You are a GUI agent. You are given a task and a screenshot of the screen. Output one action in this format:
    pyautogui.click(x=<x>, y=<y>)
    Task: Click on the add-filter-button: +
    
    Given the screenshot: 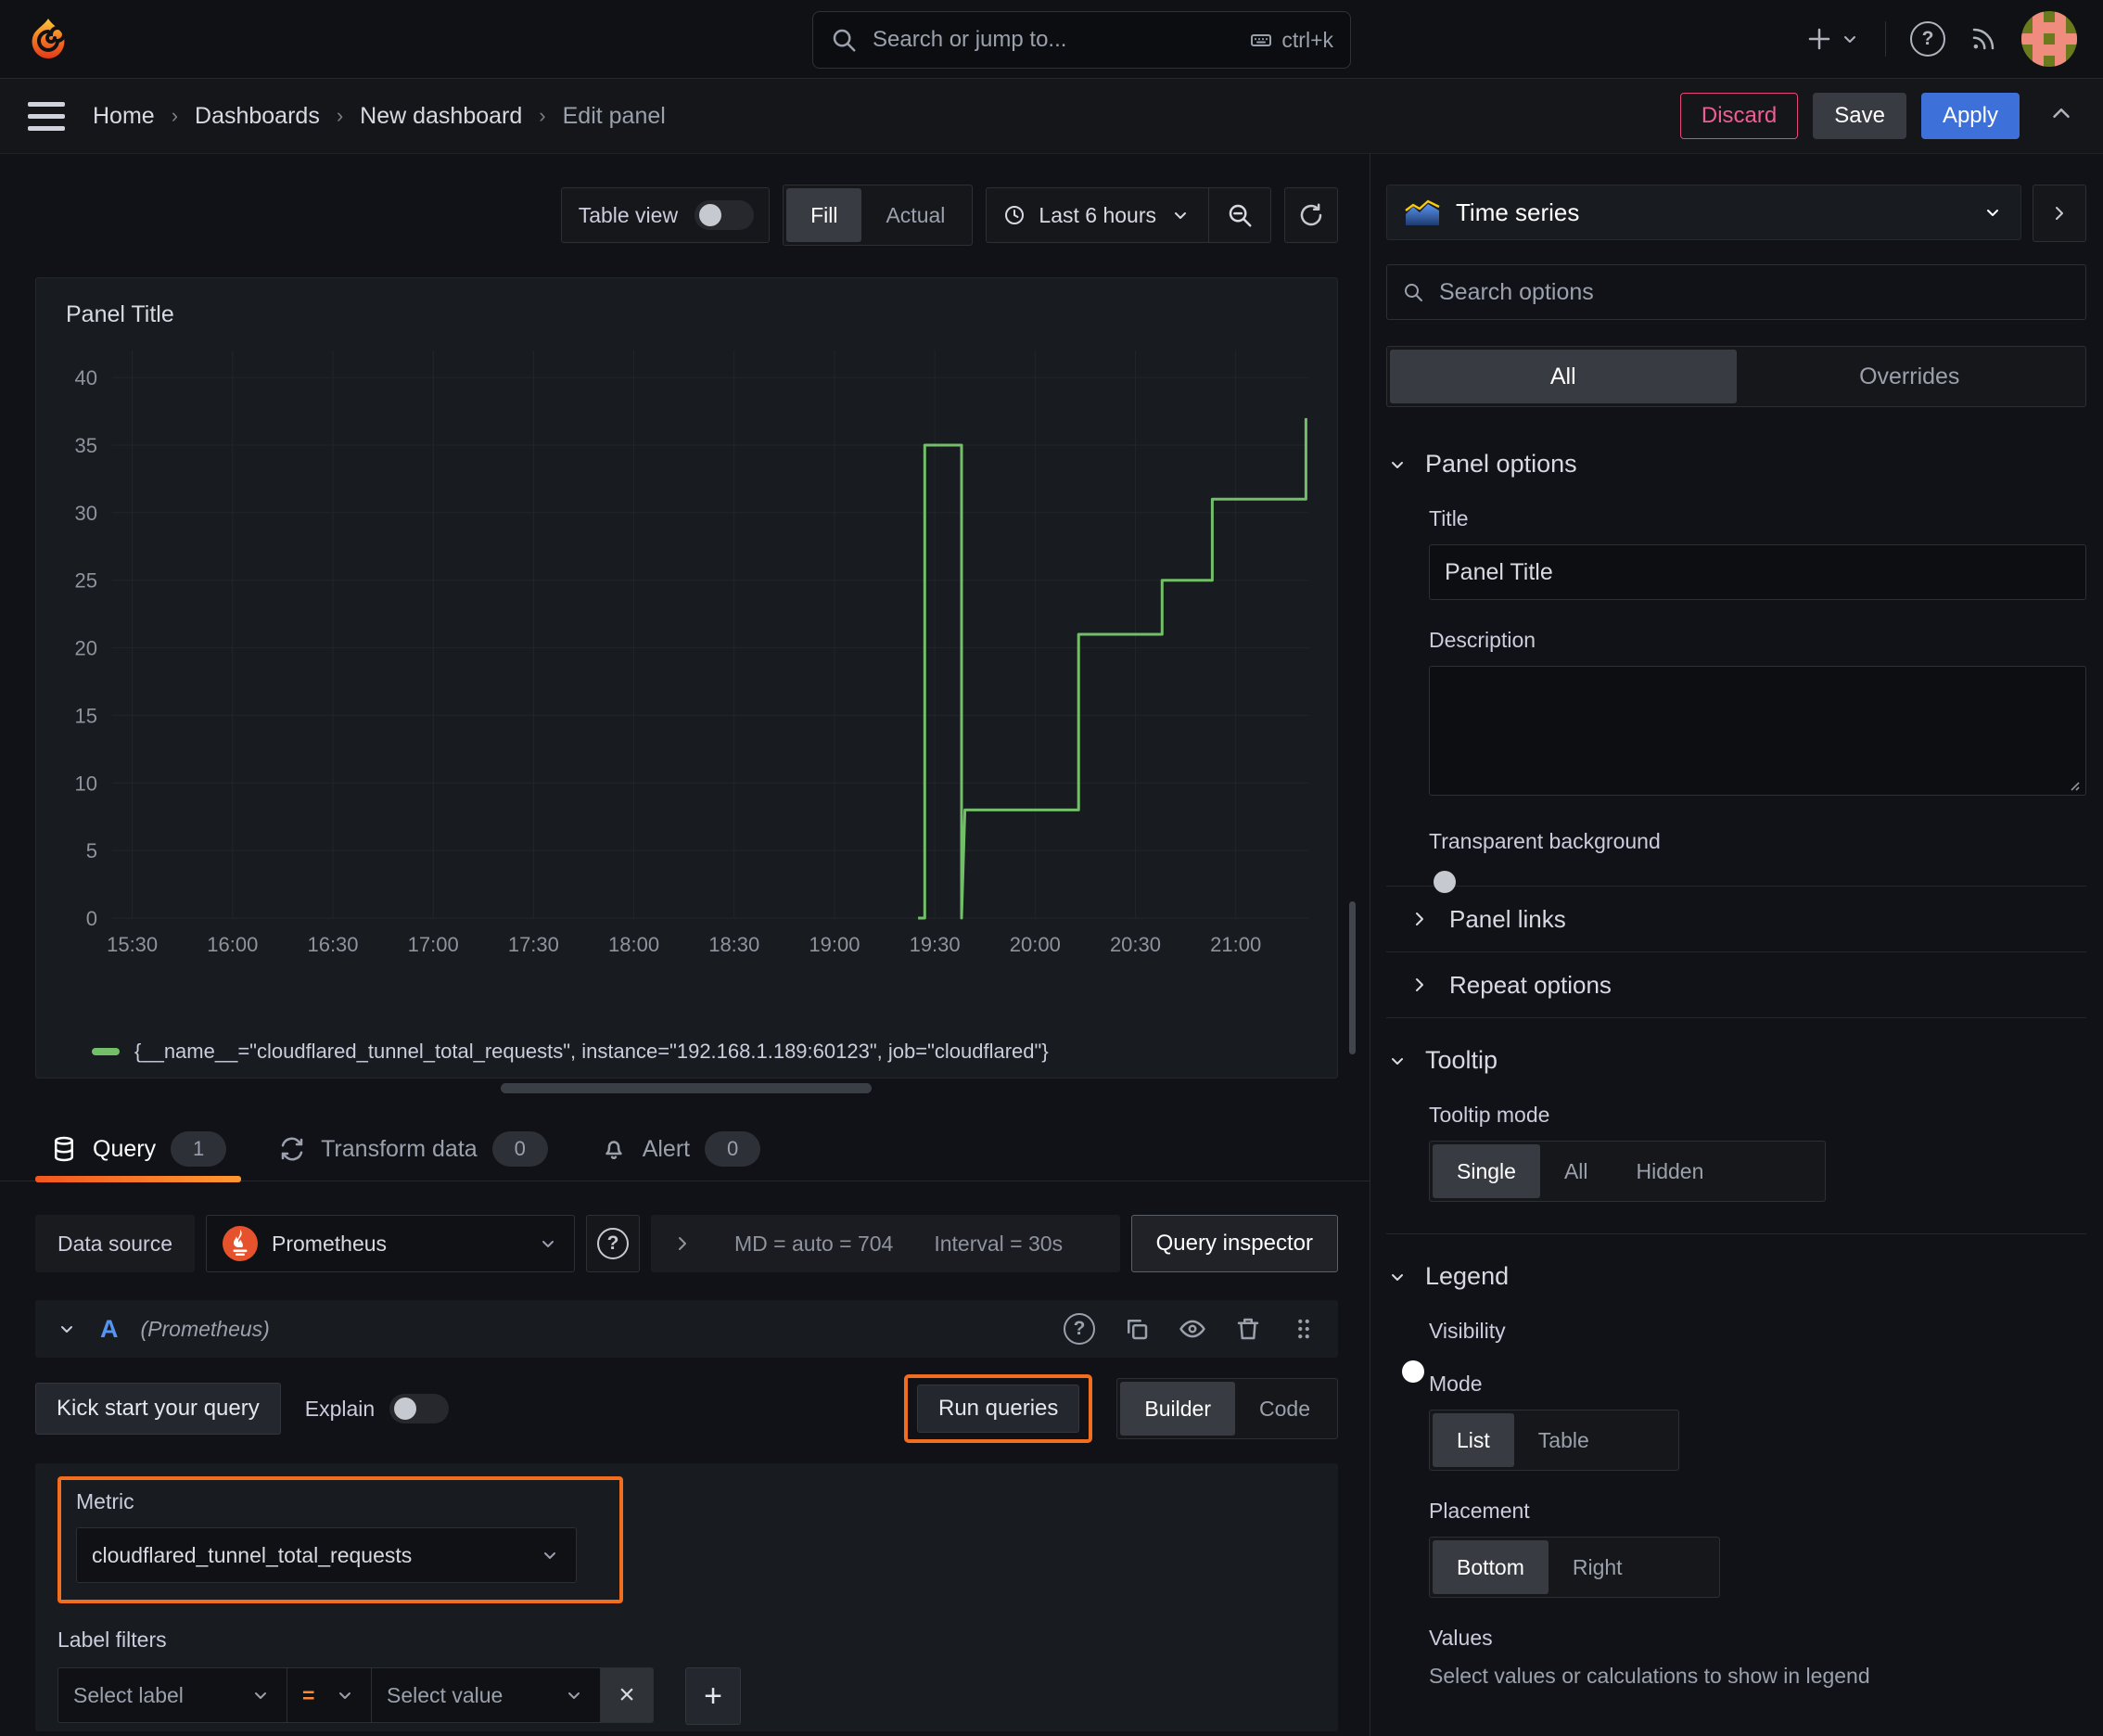 What is the action you would take?
    pyautogui.click(x=713, y=1696)
    